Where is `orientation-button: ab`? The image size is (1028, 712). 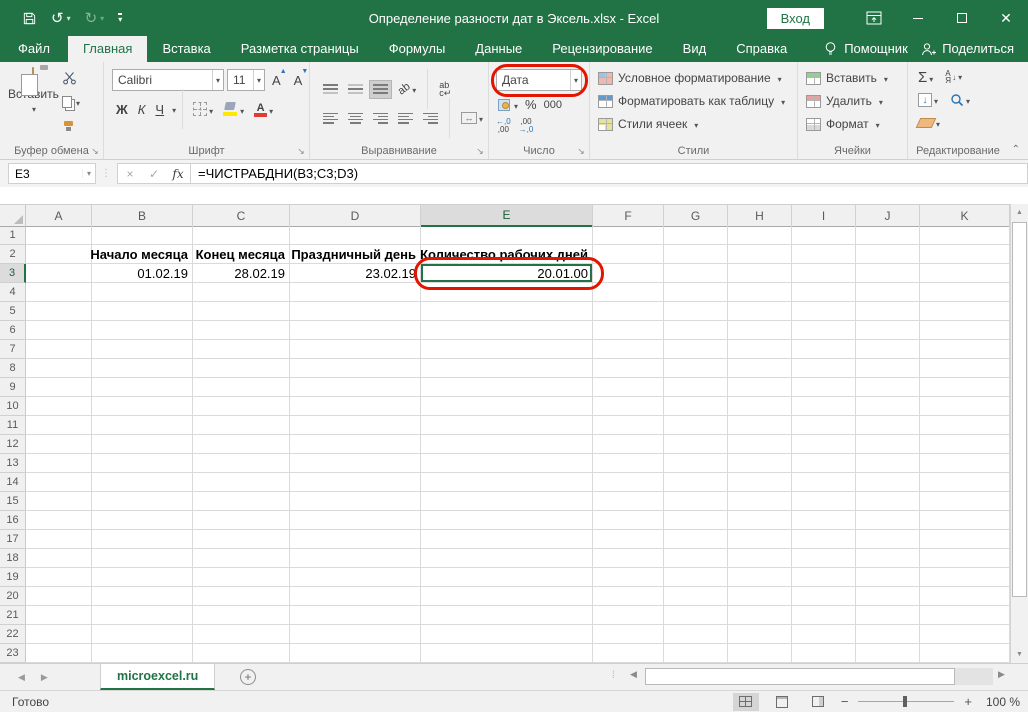
orientation-button: ab is located at coordinates (407, 89).